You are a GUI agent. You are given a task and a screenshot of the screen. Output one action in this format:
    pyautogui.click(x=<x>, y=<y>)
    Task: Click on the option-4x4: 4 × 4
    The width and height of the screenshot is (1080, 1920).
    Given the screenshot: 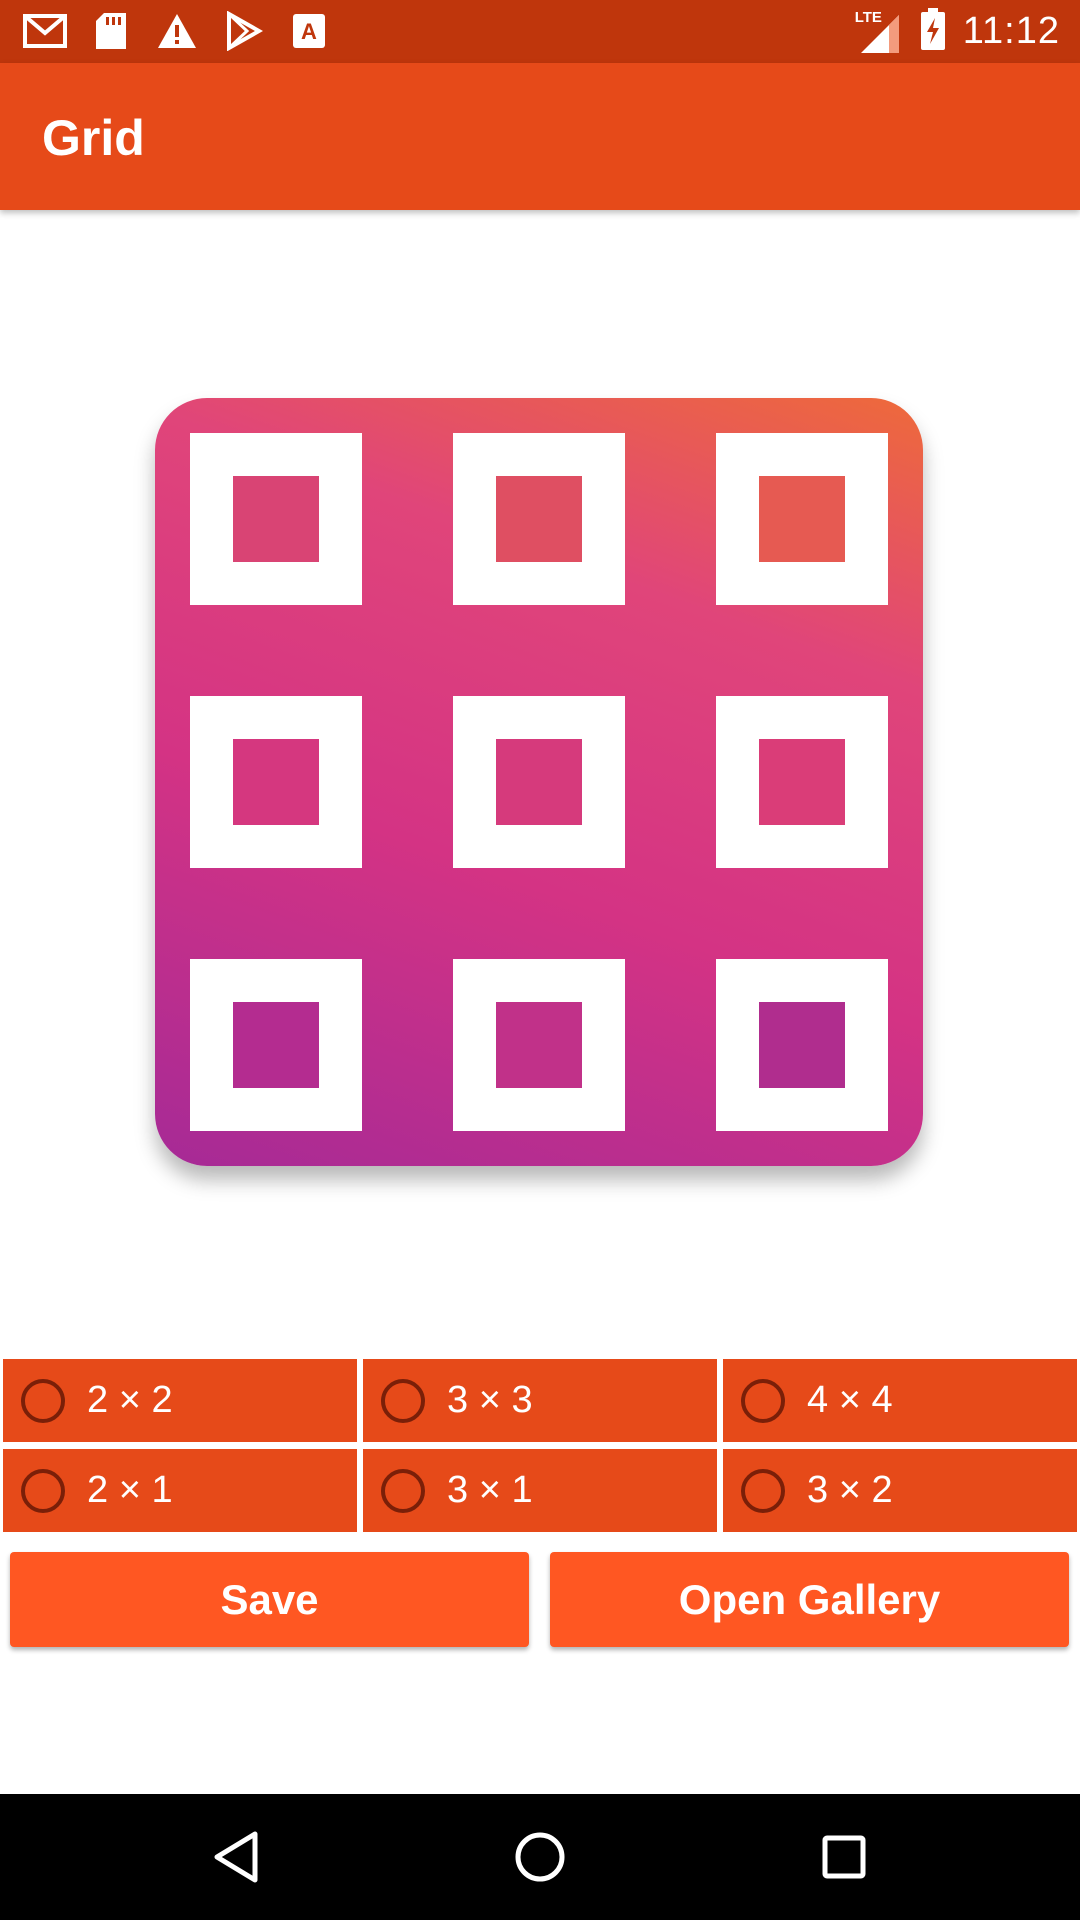 What is the action you would take?
    pyautogui.click(x=900, y=1400)
    